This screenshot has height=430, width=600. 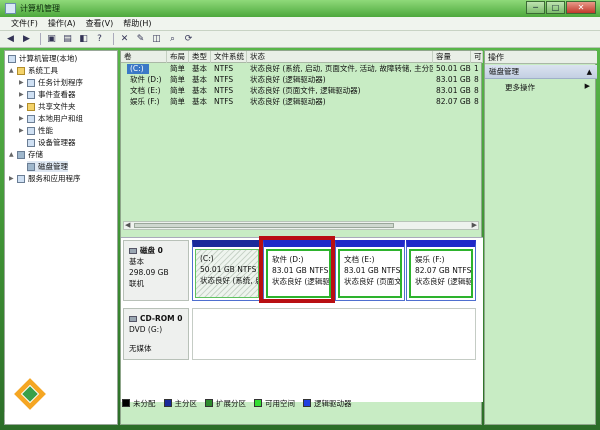 I want to click on column-header-volume: 卷, so click(x=144, y=57).